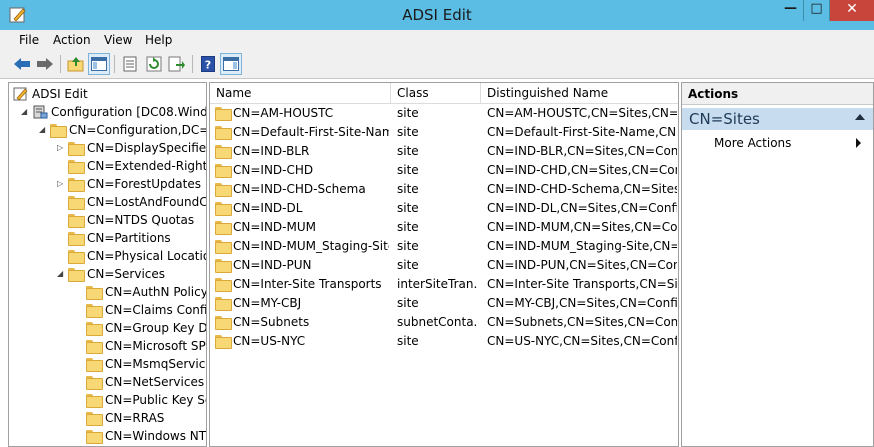  I want to click on tree-node: CN=MsmqService, so click(107, 364).